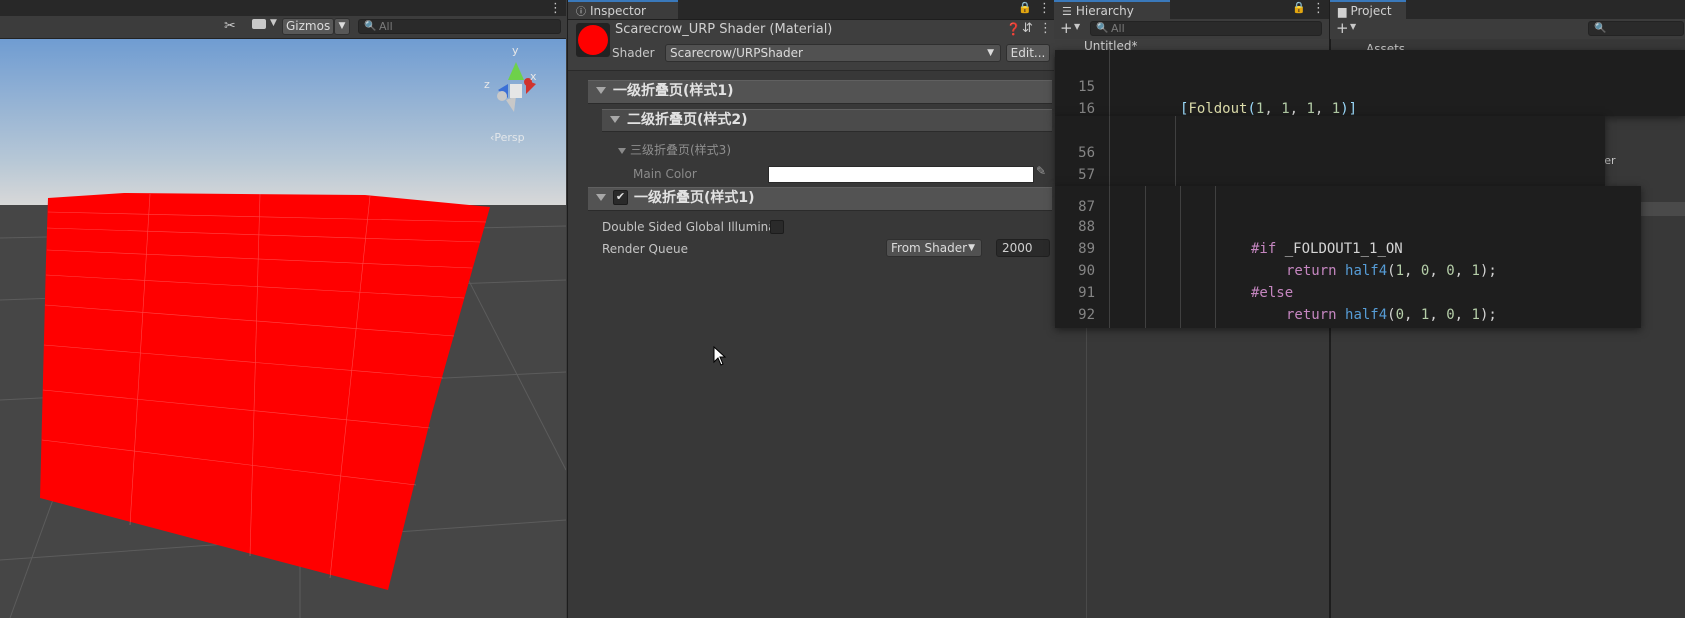  Describe the element at coordinates (1041, 171) in the screenshot. I see `eyedropper-icon: ✎` at that location.